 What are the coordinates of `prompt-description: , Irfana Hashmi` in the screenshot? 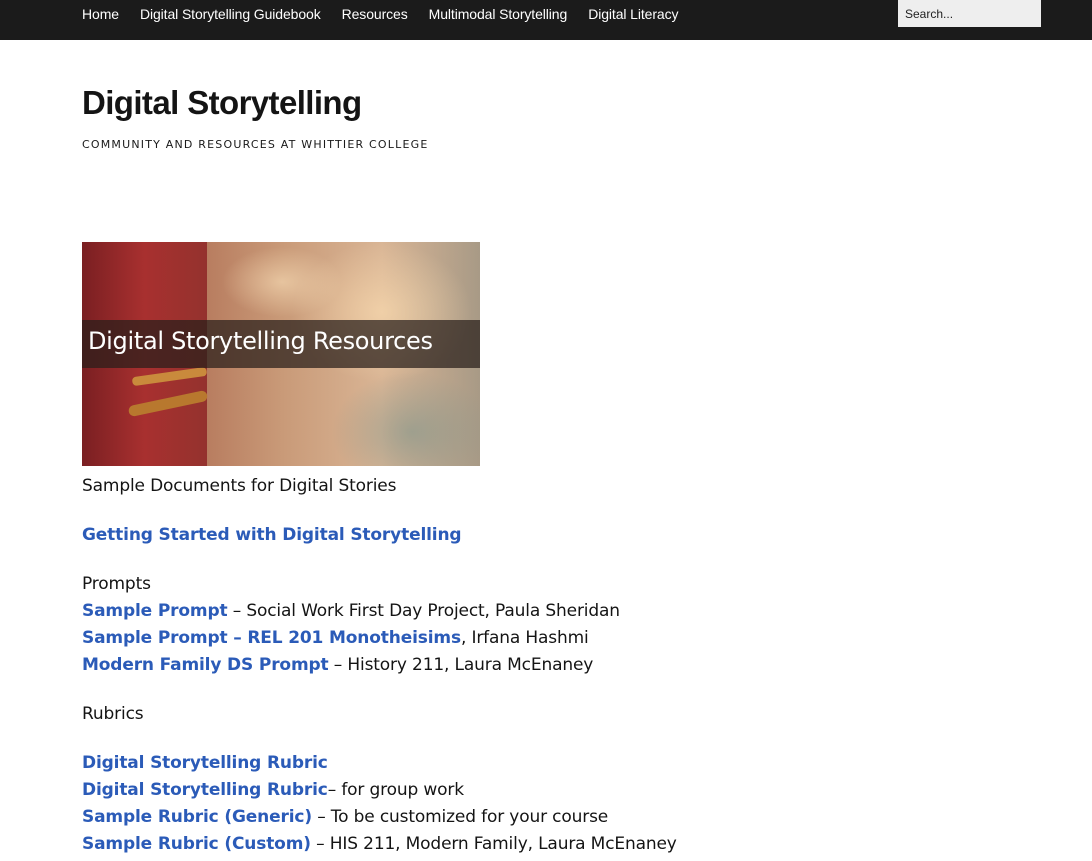 It's located at (524, 638).